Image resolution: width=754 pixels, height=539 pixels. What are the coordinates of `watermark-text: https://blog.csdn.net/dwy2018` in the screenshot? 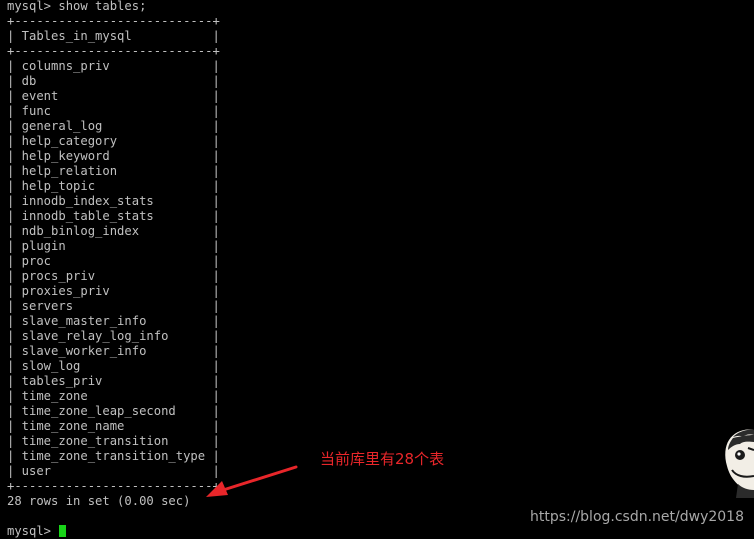 It's located at (636, 517).